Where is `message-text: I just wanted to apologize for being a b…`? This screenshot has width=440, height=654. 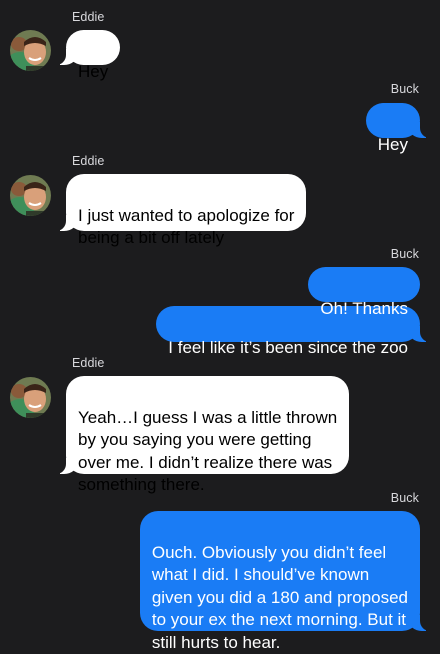
message-text: I just wanted to apologize for being a b… is located at coordinates (186, 226).